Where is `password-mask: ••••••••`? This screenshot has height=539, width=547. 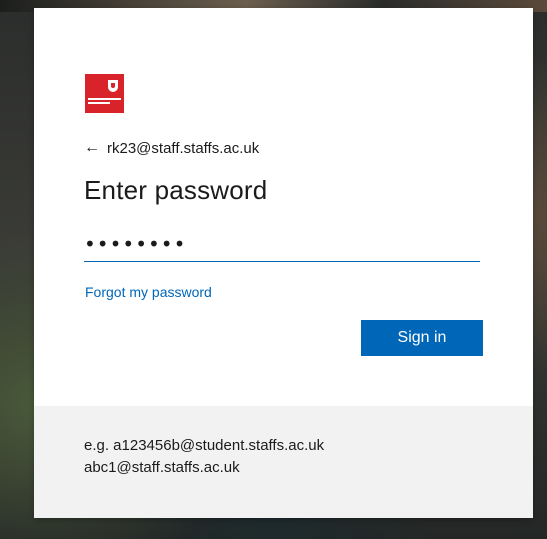 password-mask: •••••••• is located at coordinates (135, 244).